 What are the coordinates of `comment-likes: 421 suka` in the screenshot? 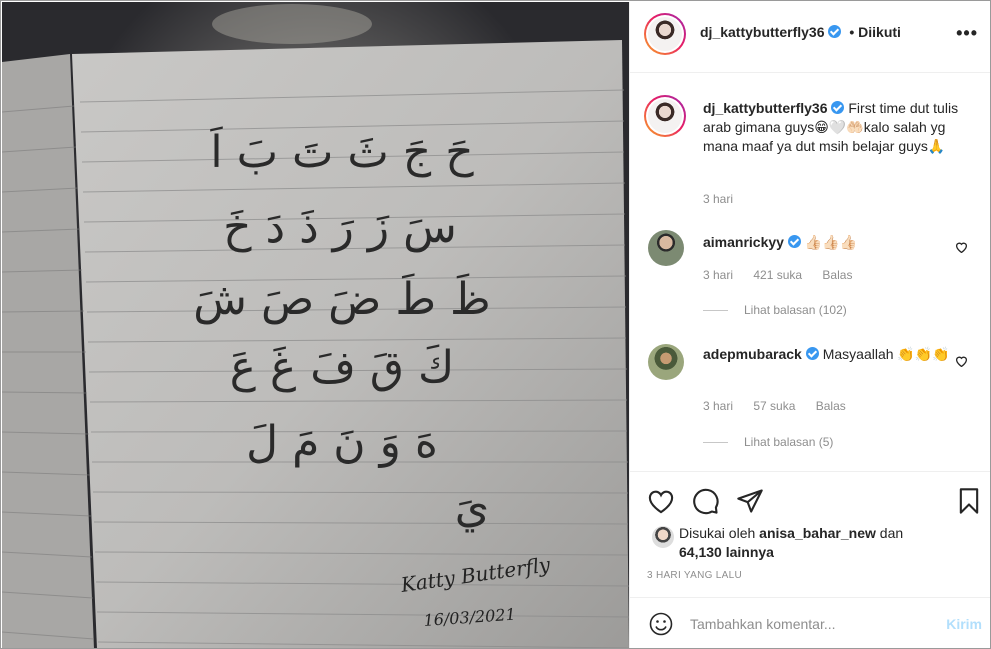 It's located at (777, 275).